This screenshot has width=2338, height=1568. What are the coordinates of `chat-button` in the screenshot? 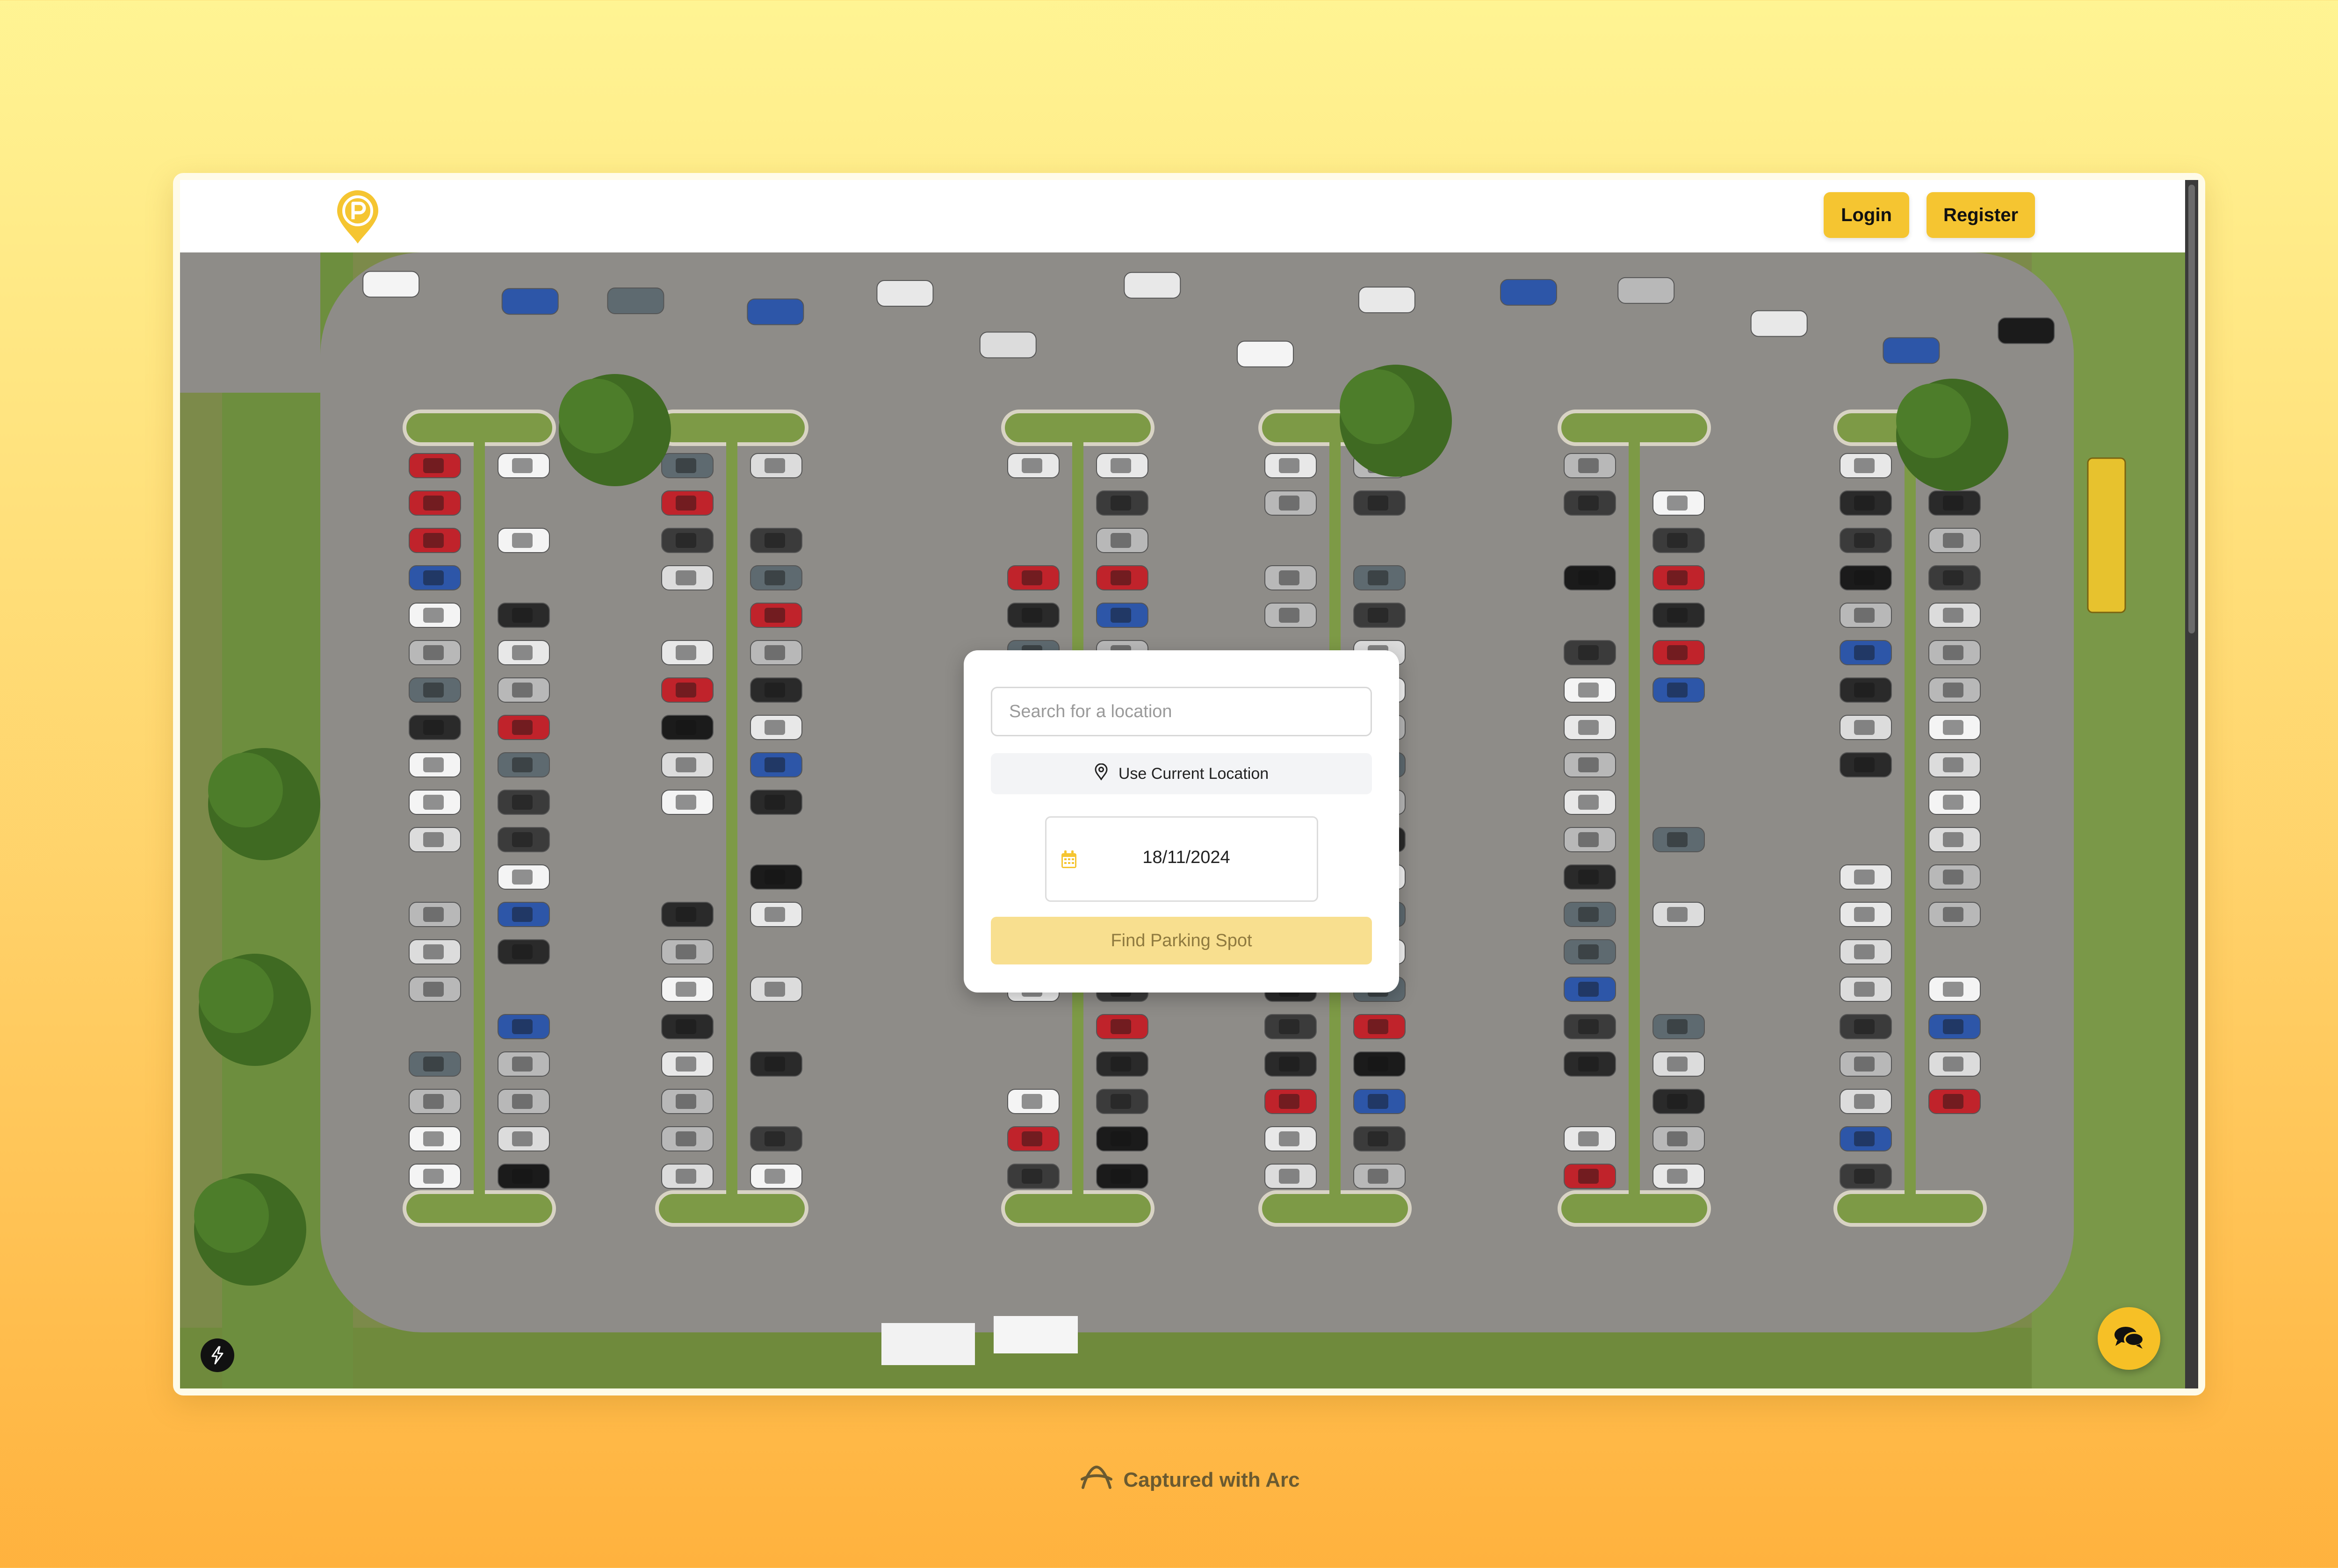 It's located at (2129, 1338).